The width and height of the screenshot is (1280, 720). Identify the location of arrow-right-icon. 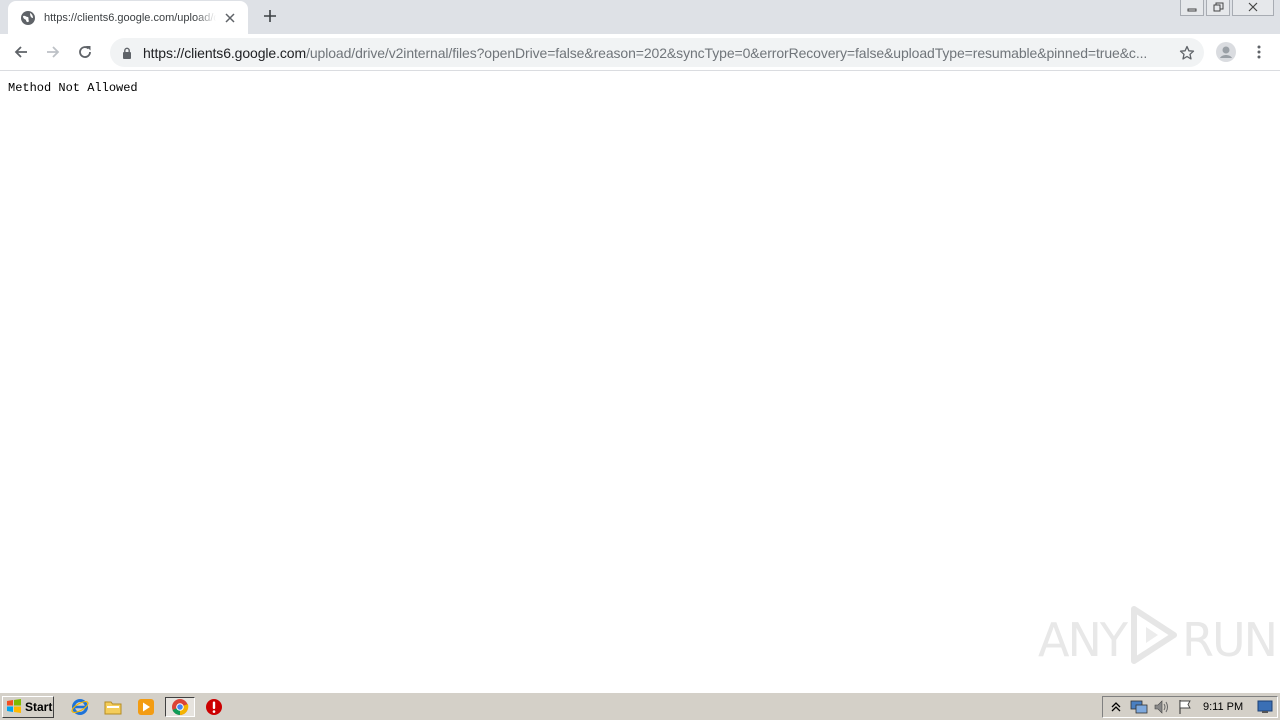
(53, 53).